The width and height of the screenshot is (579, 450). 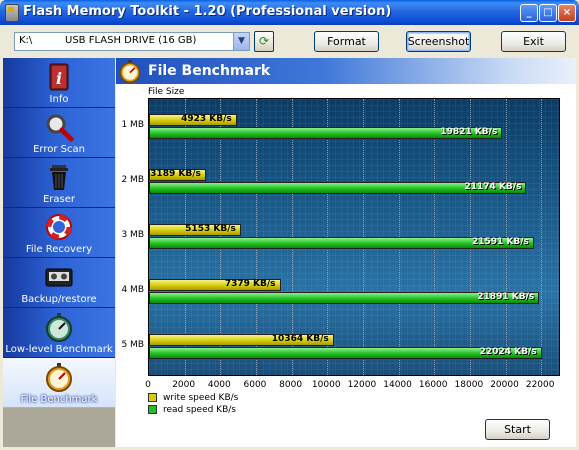 I want to click on sidebar-item-label: File Recovery, so click(x=59, y=249).